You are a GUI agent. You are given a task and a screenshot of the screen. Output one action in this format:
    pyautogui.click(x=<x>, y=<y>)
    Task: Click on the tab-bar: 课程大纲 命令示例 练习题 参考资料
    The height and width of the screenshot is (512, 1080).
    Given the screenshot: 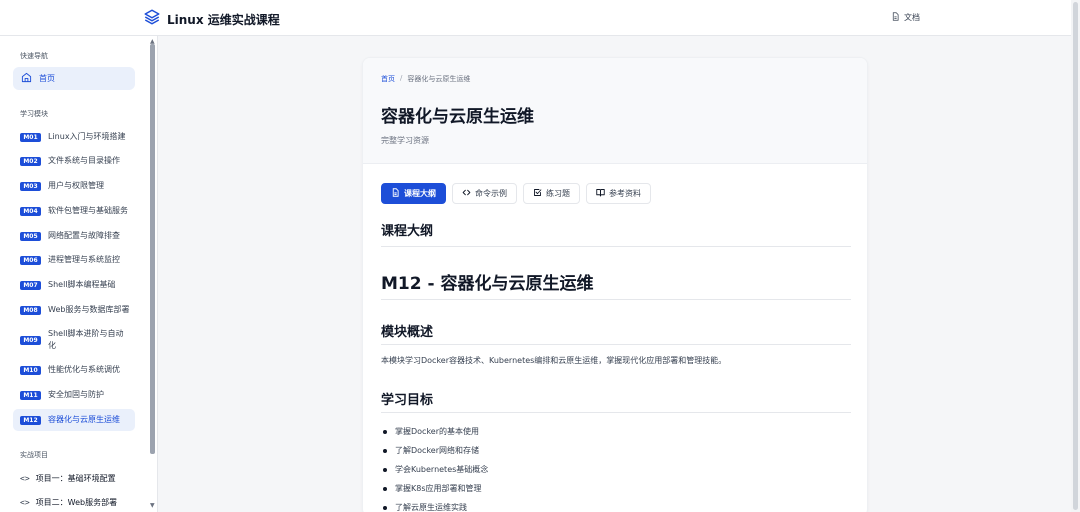 What is the action you would take?
    pyautogui.click(x=516, y=193)
    